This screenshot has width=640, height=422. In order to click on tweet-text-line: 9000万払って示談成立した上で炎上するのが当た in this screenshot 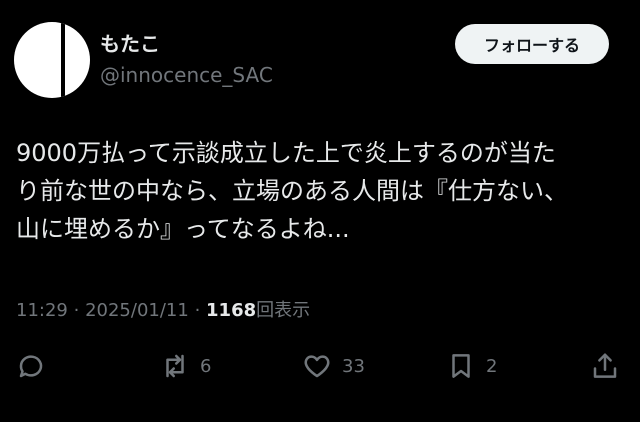, I will do `click(286, 153)`.